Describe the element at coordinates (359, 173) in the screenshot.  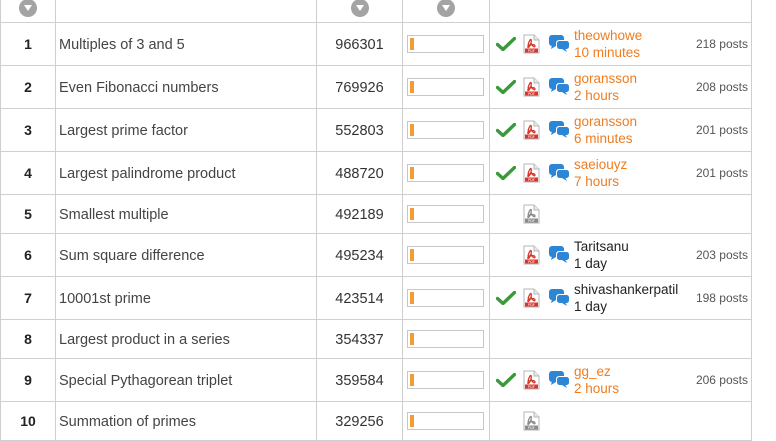
I see `solved-count: 488720` at that location.